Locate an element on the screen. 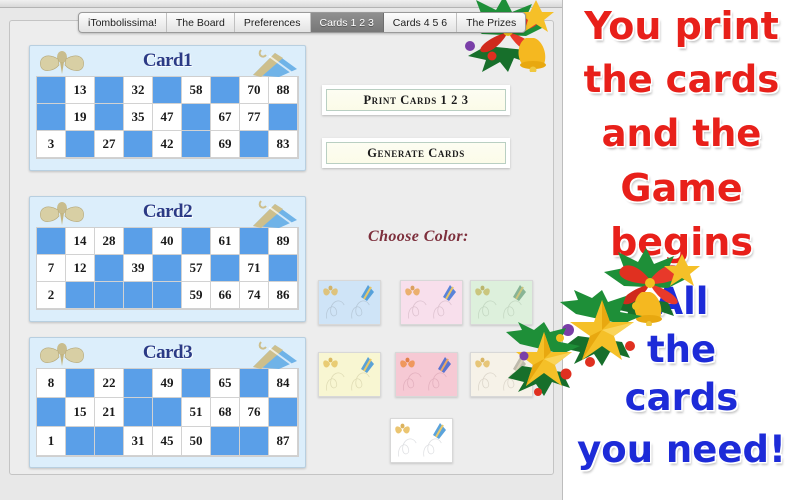  card-cell-number: 3 is located at coordinates (51, 144).